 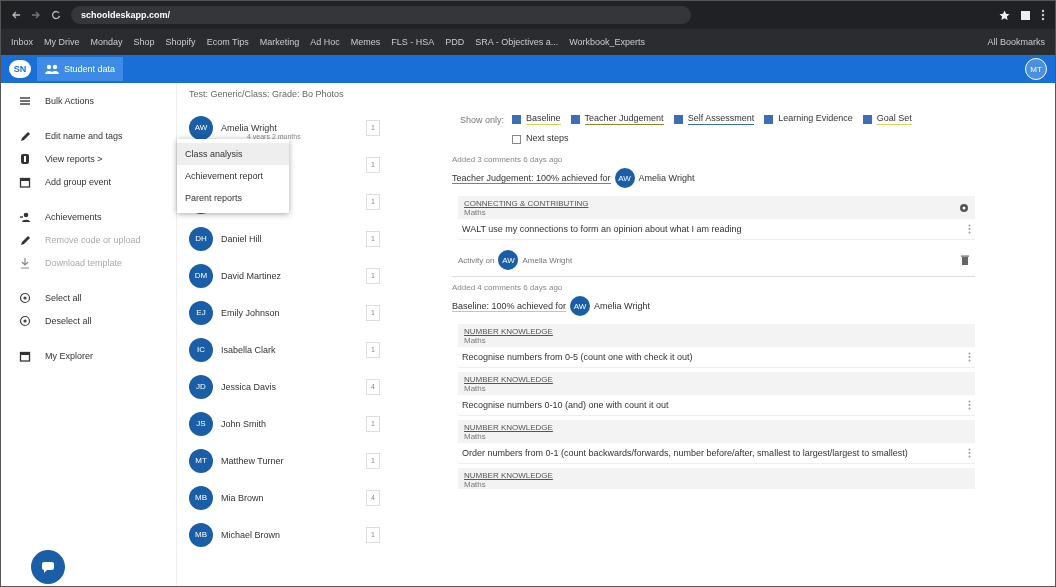 What do you see at coordinates (565, 405) in the screenshot?
I see `outcome-text: Recognise numbers 0-10 (and) one with count it out` at bounding box center [565, 405].